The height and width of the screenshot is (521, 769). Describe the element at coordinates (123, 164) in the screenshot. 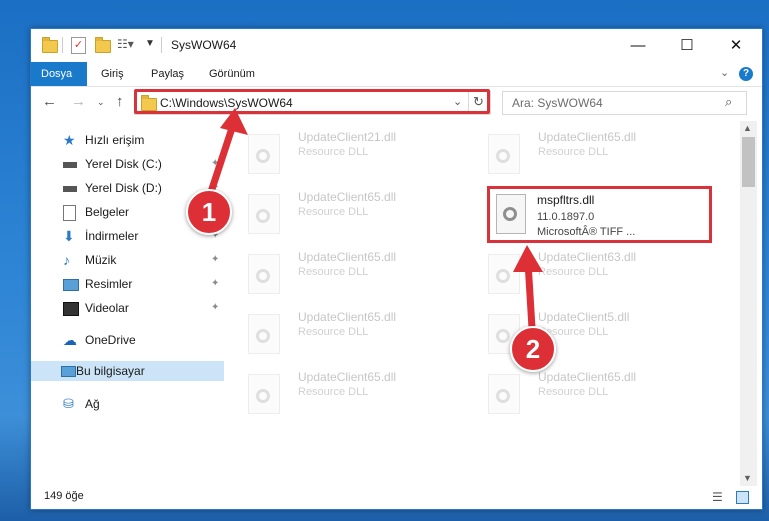

I see `sidebar-item-label: Yerel Disk (C:)` at that location.